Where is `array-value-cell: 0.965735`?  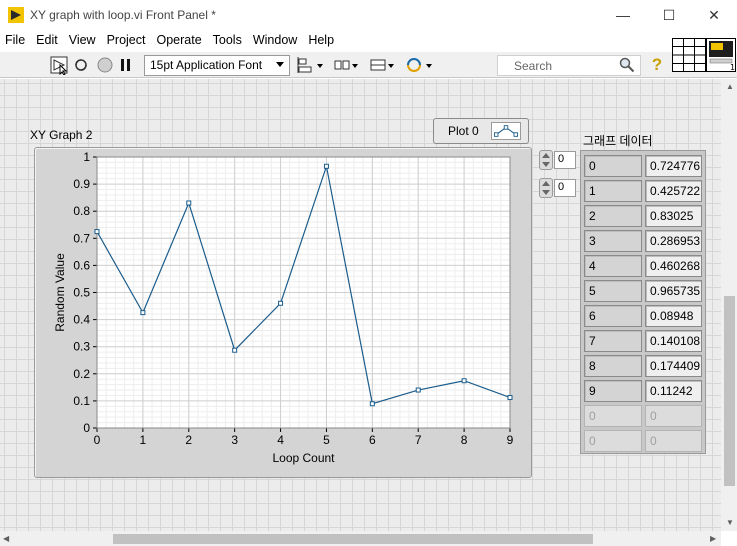 array-value-cell: 0.965735 is located at coordinates (673, 291).